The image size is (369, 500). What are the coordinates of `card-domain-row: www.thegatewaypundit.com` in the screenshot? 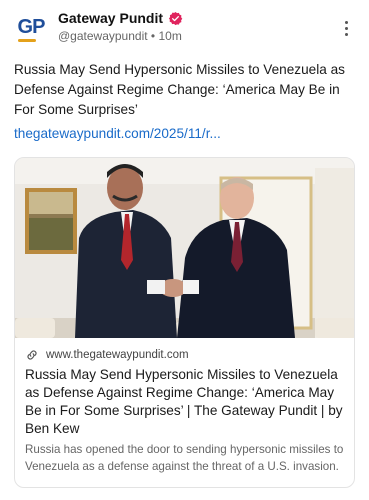 It's located at (185, 355).